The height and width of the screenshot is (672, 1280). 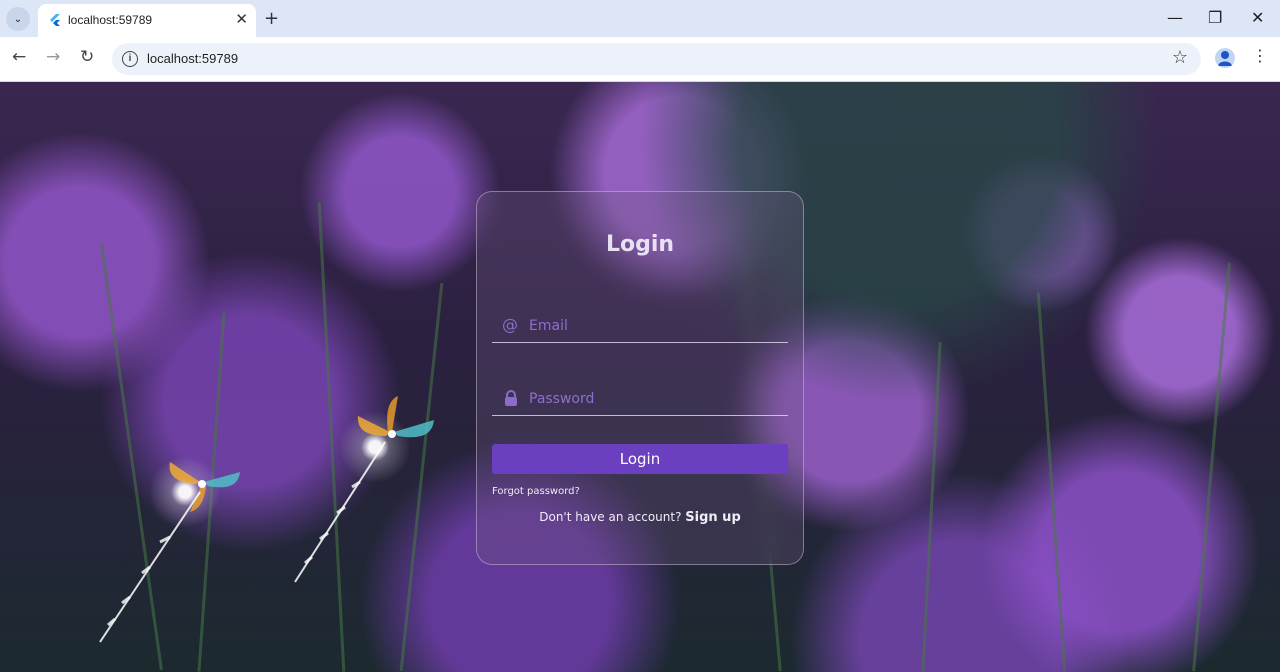 I want to click on more-menu-icon: ⋮, so click(x=1260, y=55).